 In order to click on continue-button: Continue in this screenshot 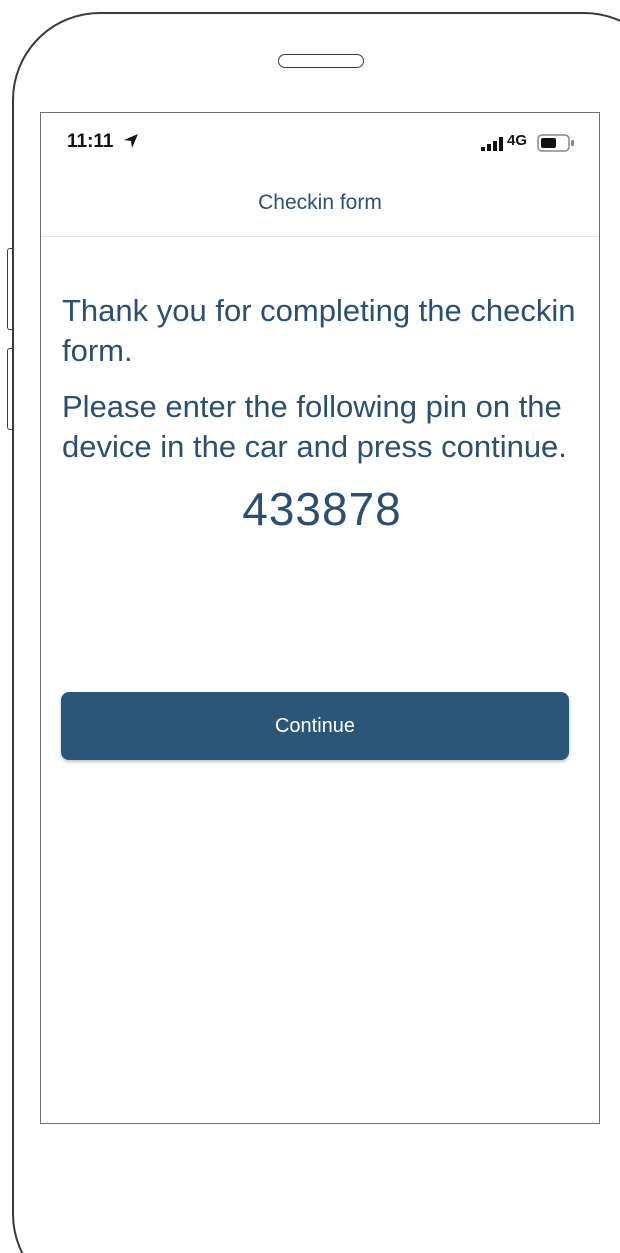, I will do `click(315, 726)`.